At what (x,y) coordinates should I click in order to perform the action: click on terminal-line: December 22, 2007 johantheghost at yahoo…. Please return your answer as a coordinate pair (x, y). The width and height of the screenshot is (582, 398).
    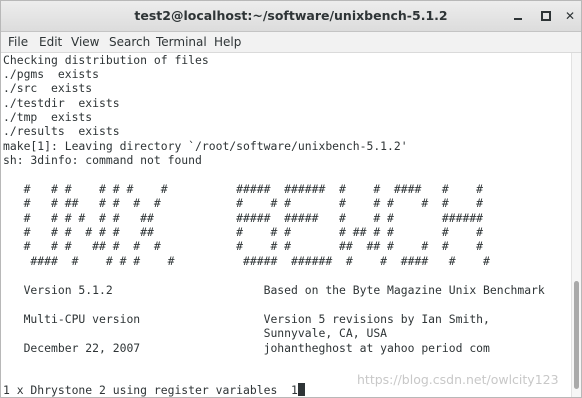
    Looking at the image, I should click on (246, 348).